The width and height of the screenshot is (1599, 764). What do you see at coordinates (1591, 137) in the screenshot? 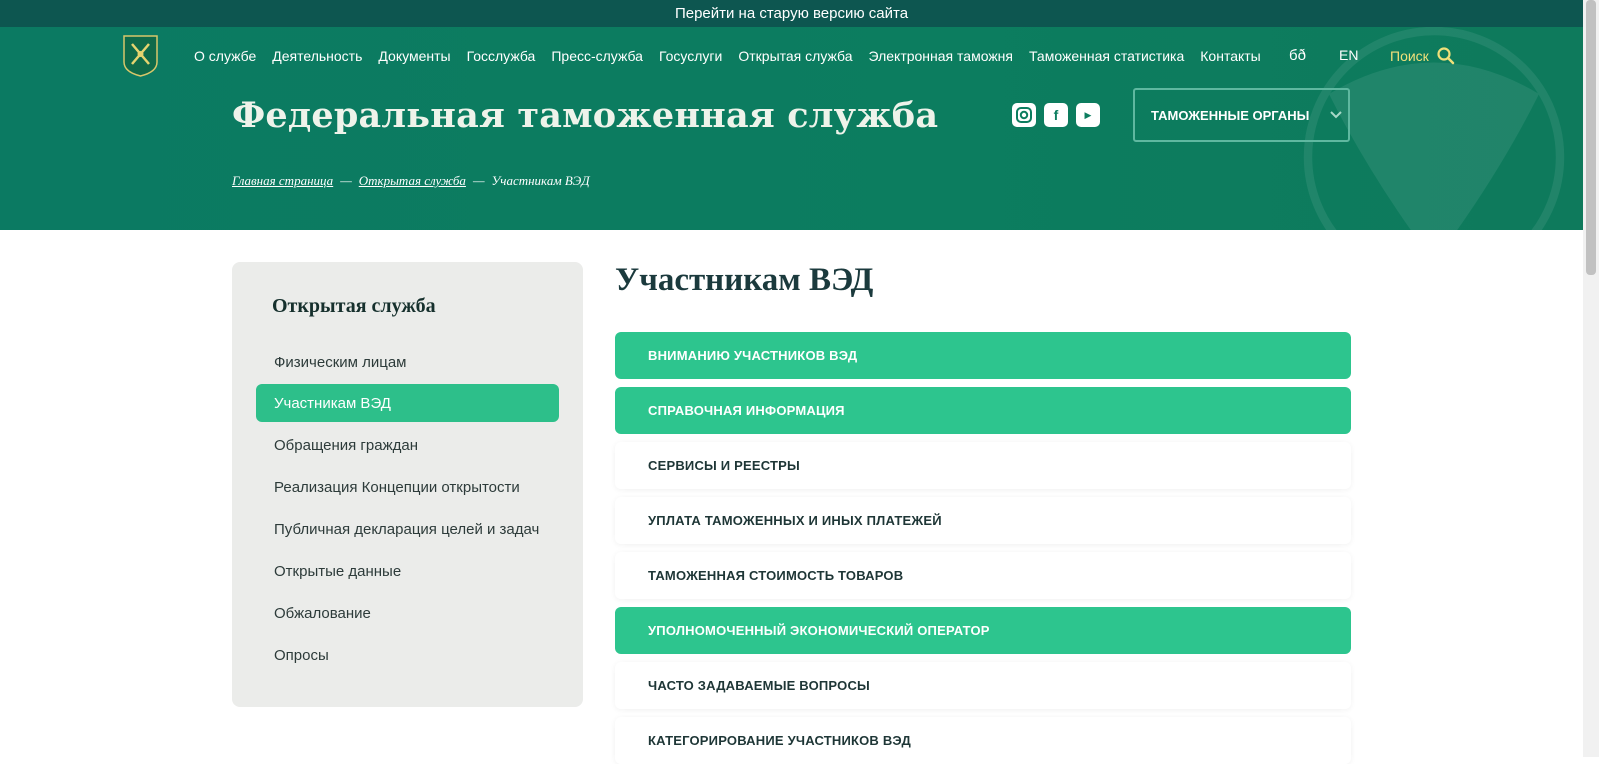
I see `scrollbar-thumb` at bounding box center [1591, 137].